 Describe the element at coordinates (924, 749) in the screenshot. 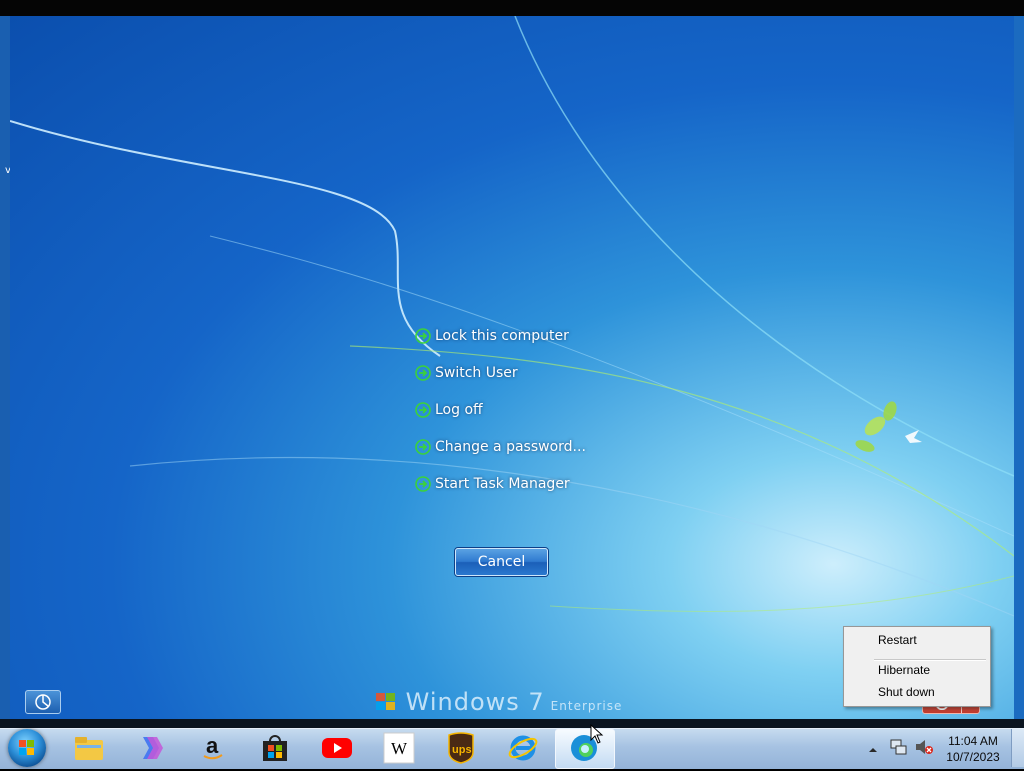

I see `volume-muted-icon` at that location.